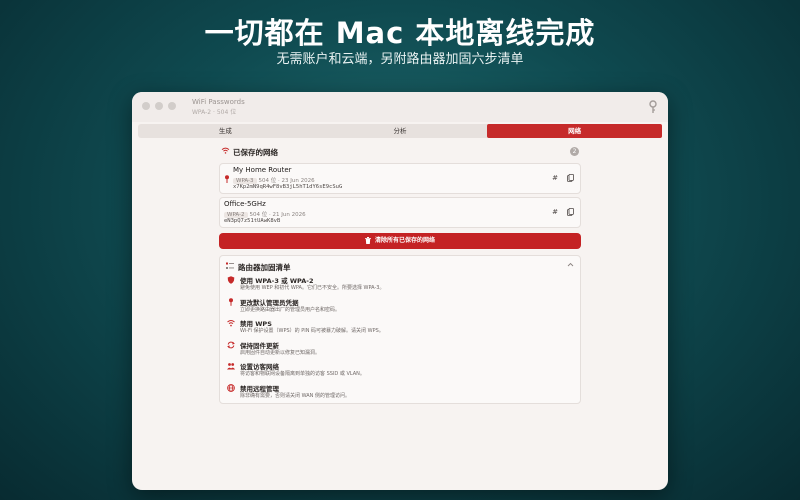  I want to click on window-controls, so click(159, 106).